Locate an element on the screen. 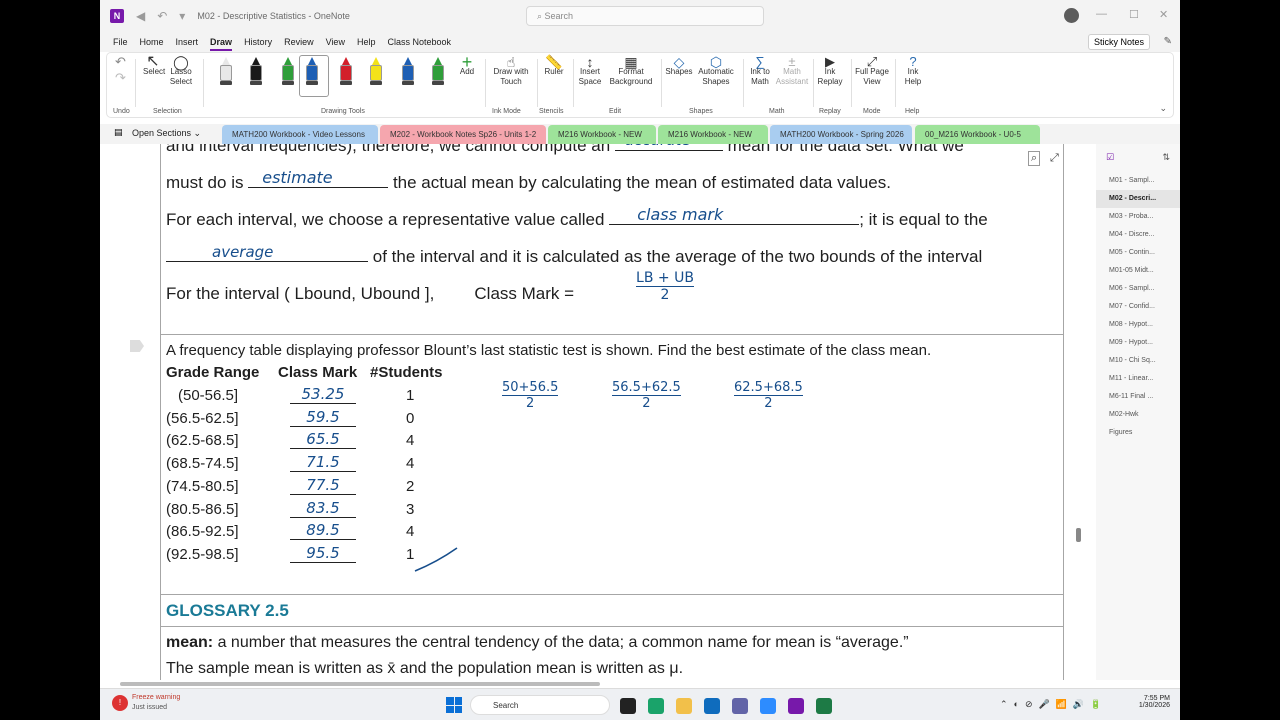  menu-view: View is located at coordinates (335, 42).